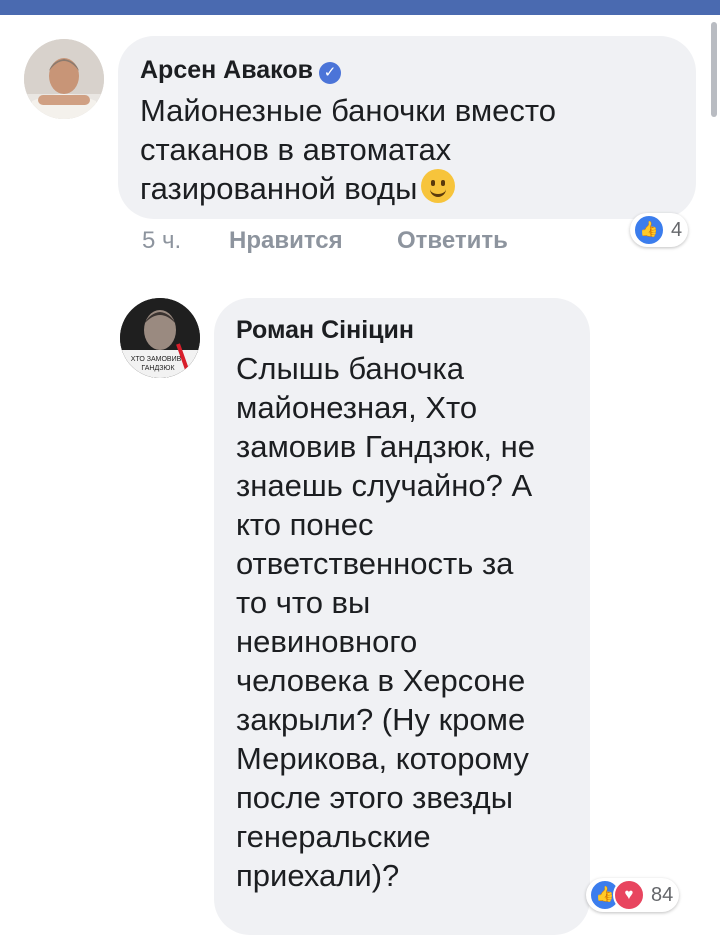 This screenshot has height=939, width=720. Describe the element at coordinates (330, 73) in the screenshot. I see `verified-badge-icon: ✓` at that location.